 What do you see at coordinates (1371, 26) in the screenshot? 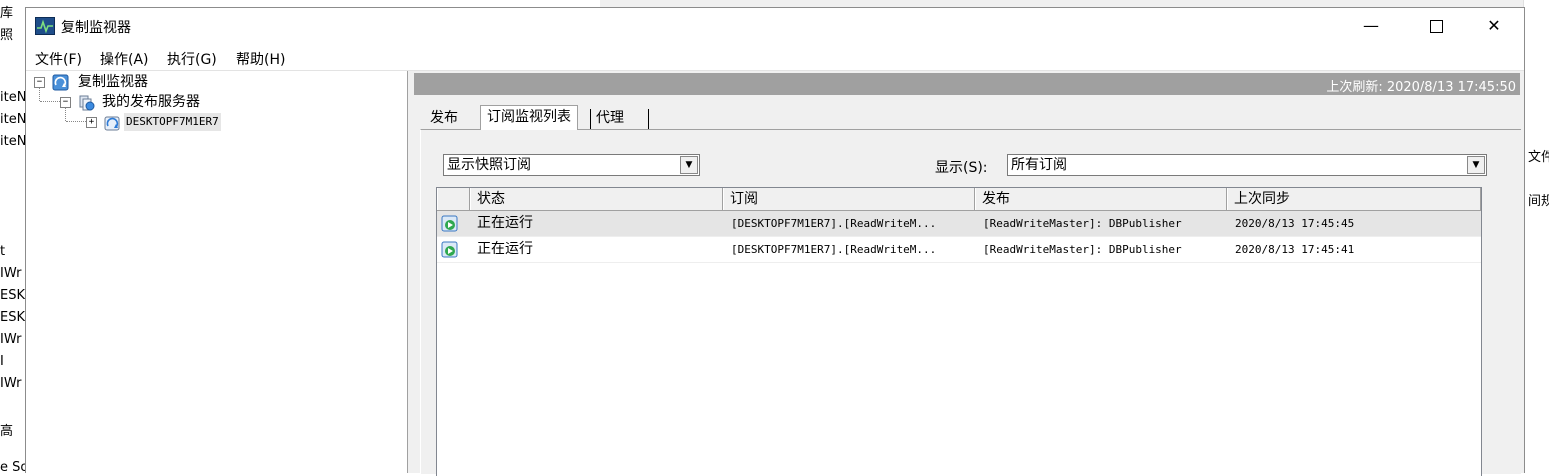
I see `minimize-button: —` at bounding box center [1371, 26].